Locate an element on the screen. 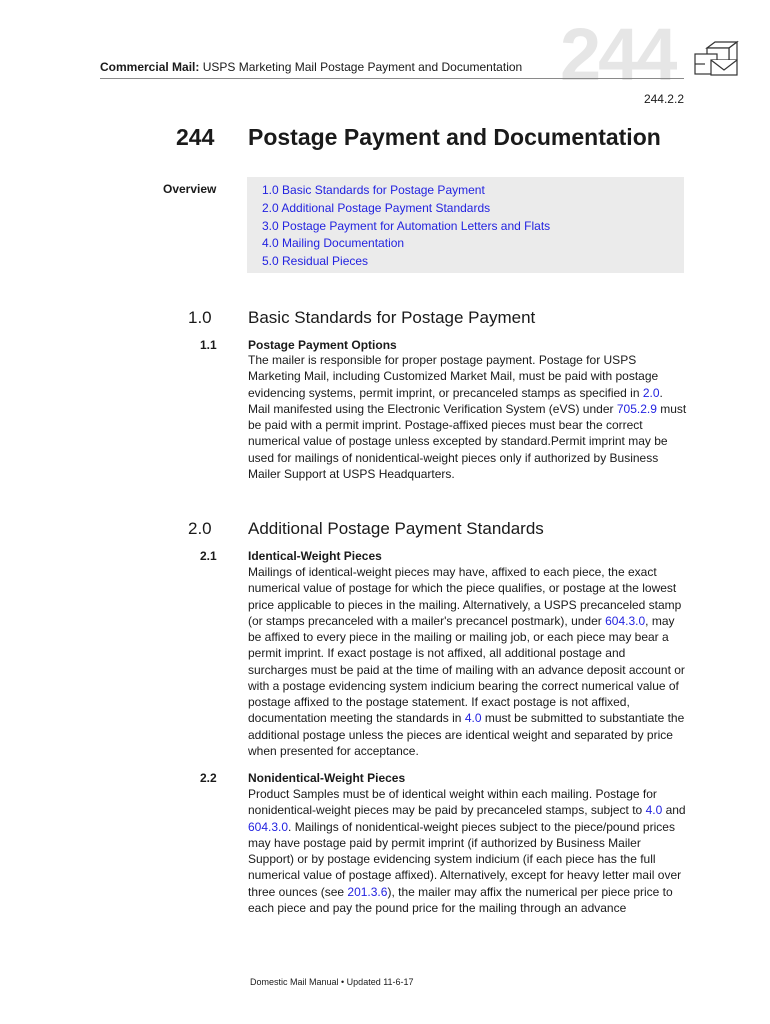 This screenshot has width=770, height=1024. toc-link: 2.0 Additional Postage Payment Standards is located at coordinates (473, 209).